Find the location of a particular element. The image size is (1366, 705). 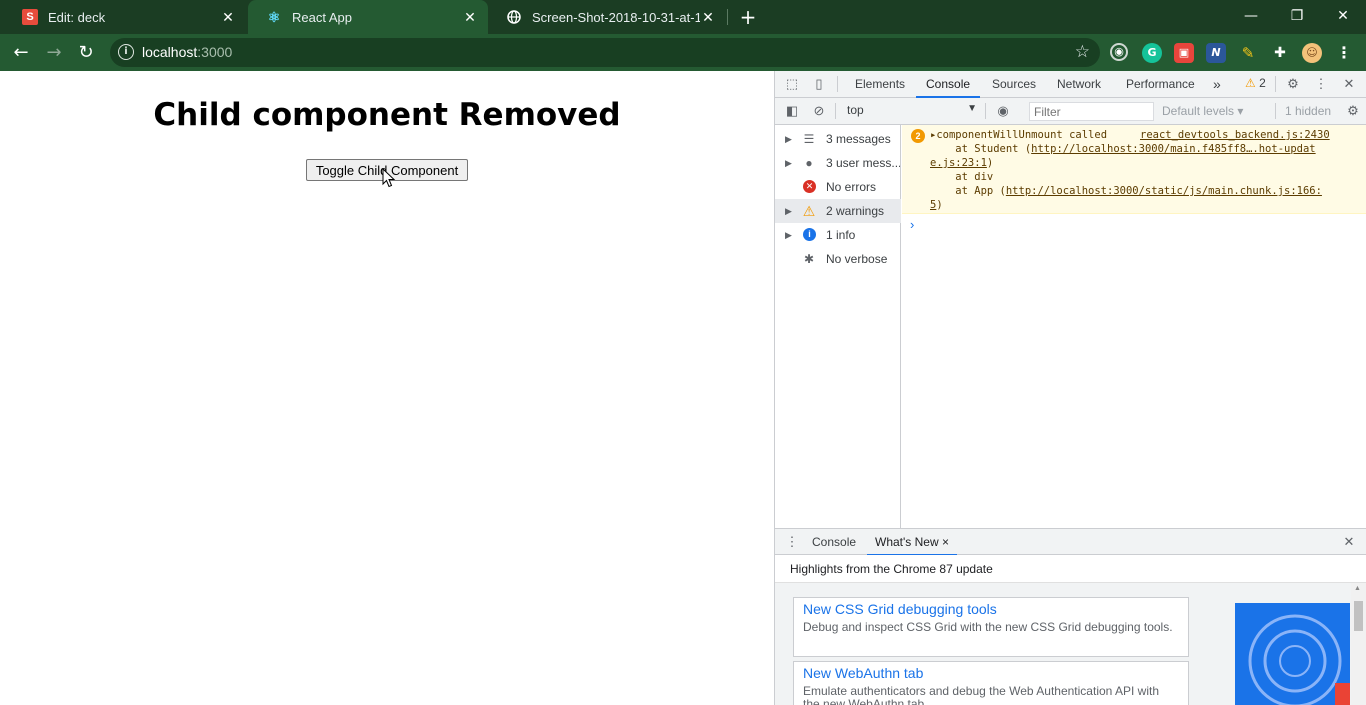

tab-screenshot: Screen-Shot-2018-10-31-at-1.44 ✕ is located at coordinates (607, 17).